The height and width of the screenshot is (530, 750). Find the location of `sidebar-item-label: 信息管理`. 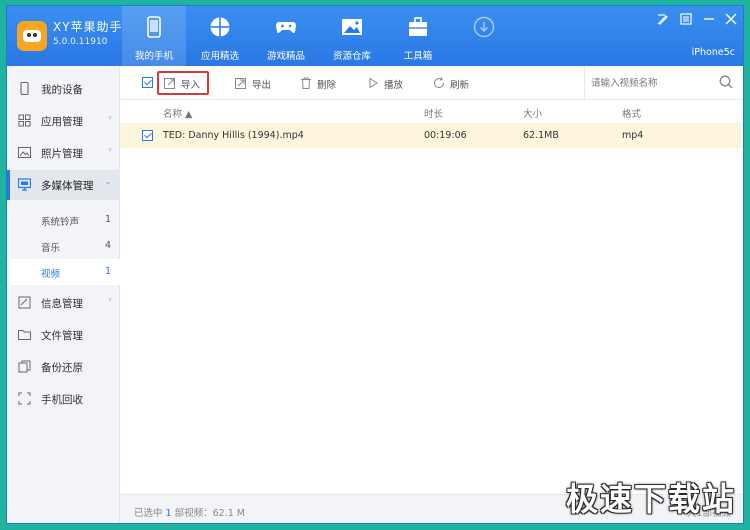

sidebar-item-label: 信息管理 is located at coordinates (62, 304).